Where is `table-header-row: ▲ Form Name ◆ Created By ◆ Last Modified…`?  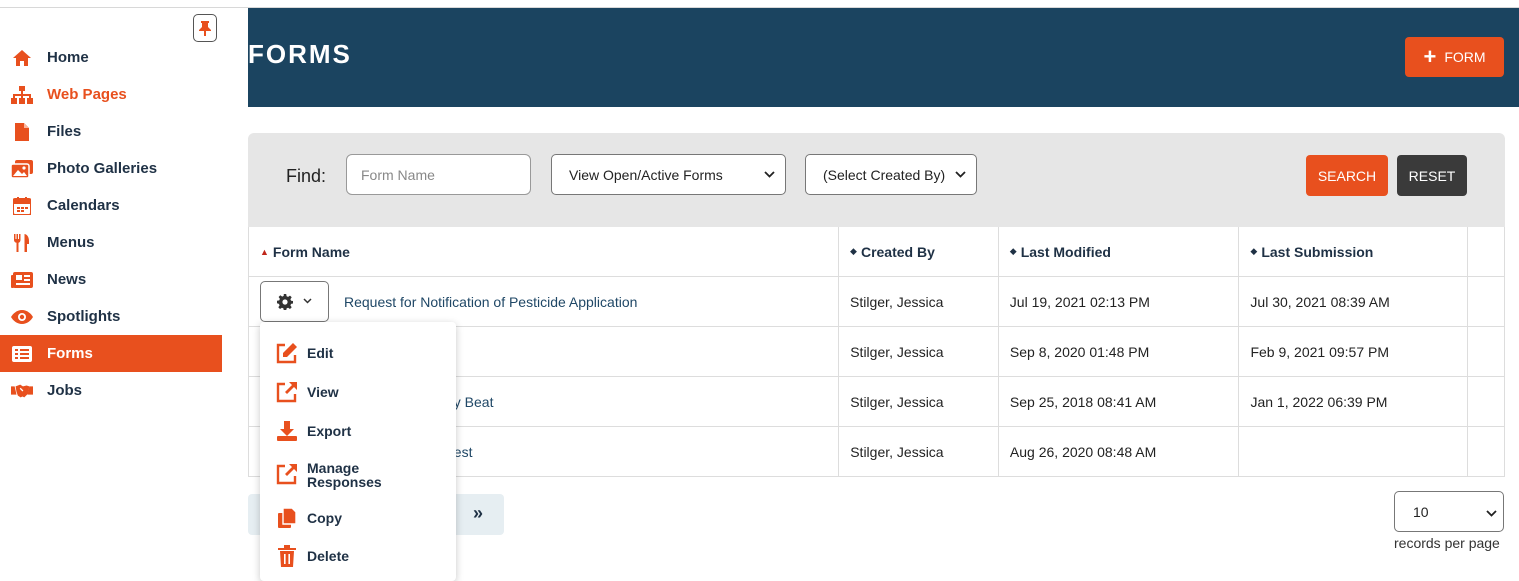
table-header-row: ▲ Form Name ◆ Created By ◆ Last Modified… is located at coordinates (876, 252).